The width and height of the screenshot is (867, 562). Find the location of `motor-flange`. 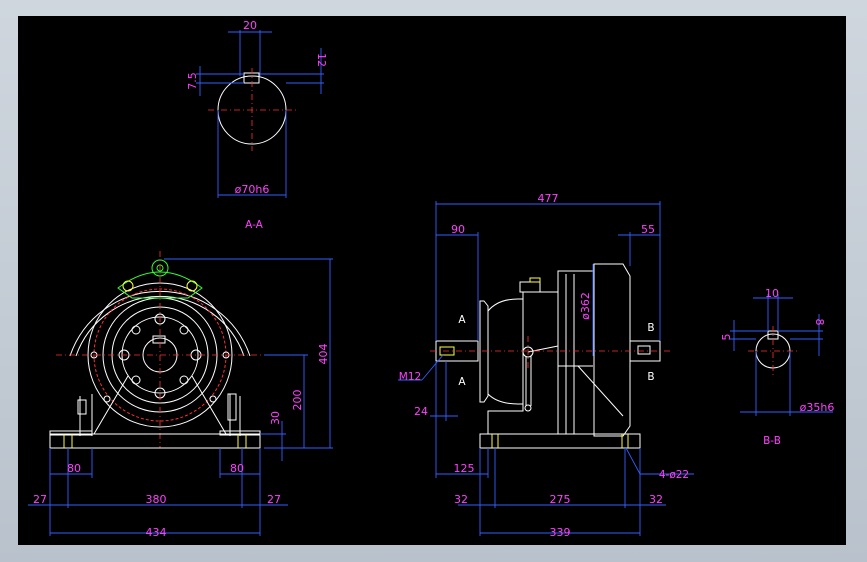

motor-flange is located at coordinates (612, 350).